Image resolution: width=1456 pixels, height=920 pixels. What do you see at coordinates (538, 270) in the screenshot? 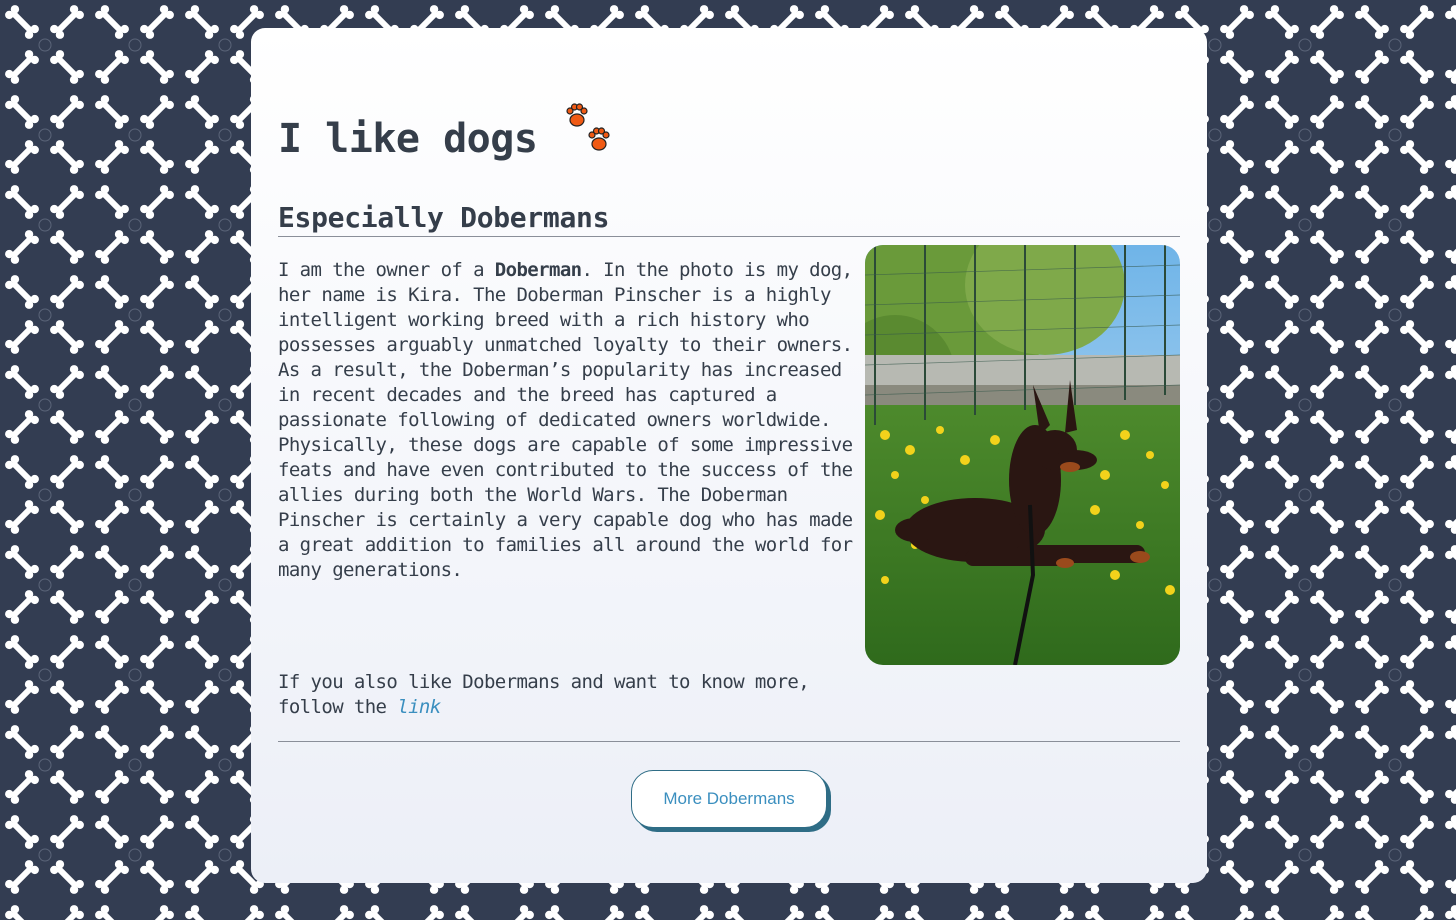
I see `intro-bold-breed: Doberman` at bounding box center [538, 270].